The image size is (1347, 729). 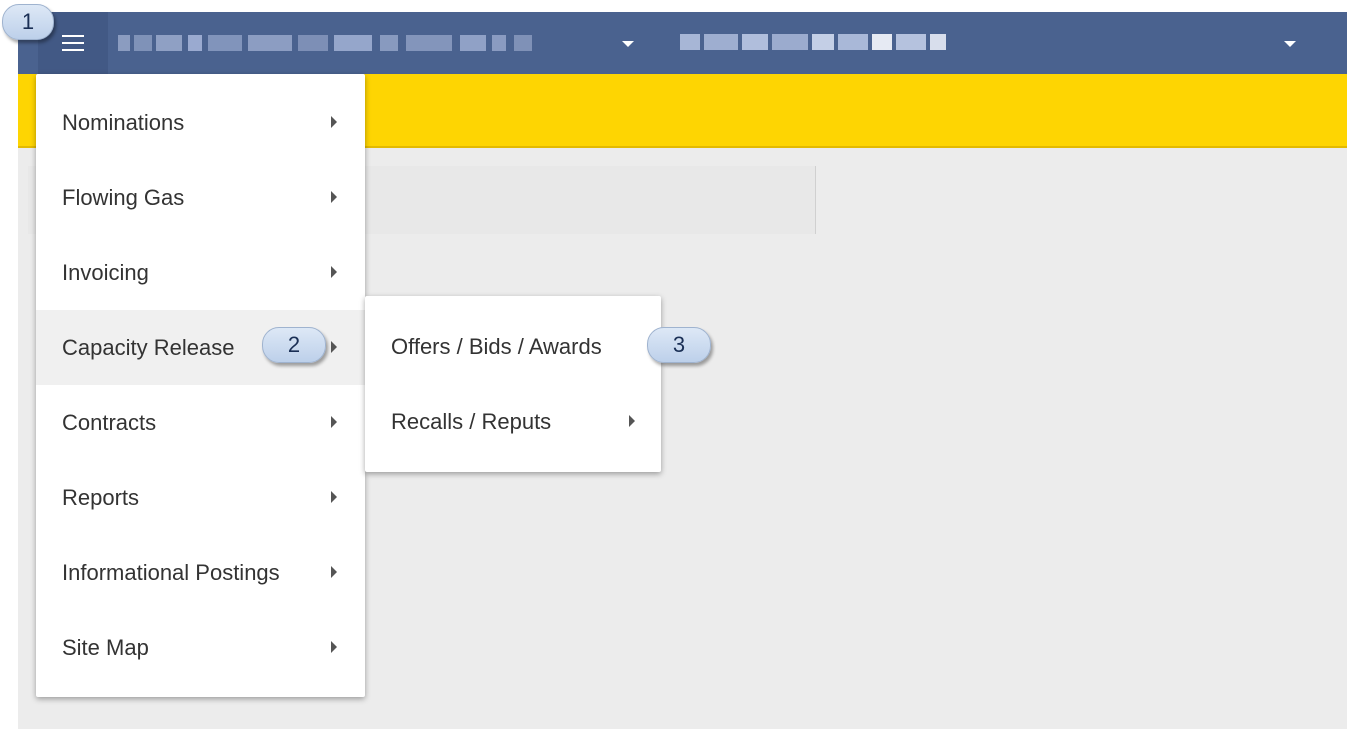 I want to click on menu-item-label: Flowing Gas, so click(x=123, y=197).